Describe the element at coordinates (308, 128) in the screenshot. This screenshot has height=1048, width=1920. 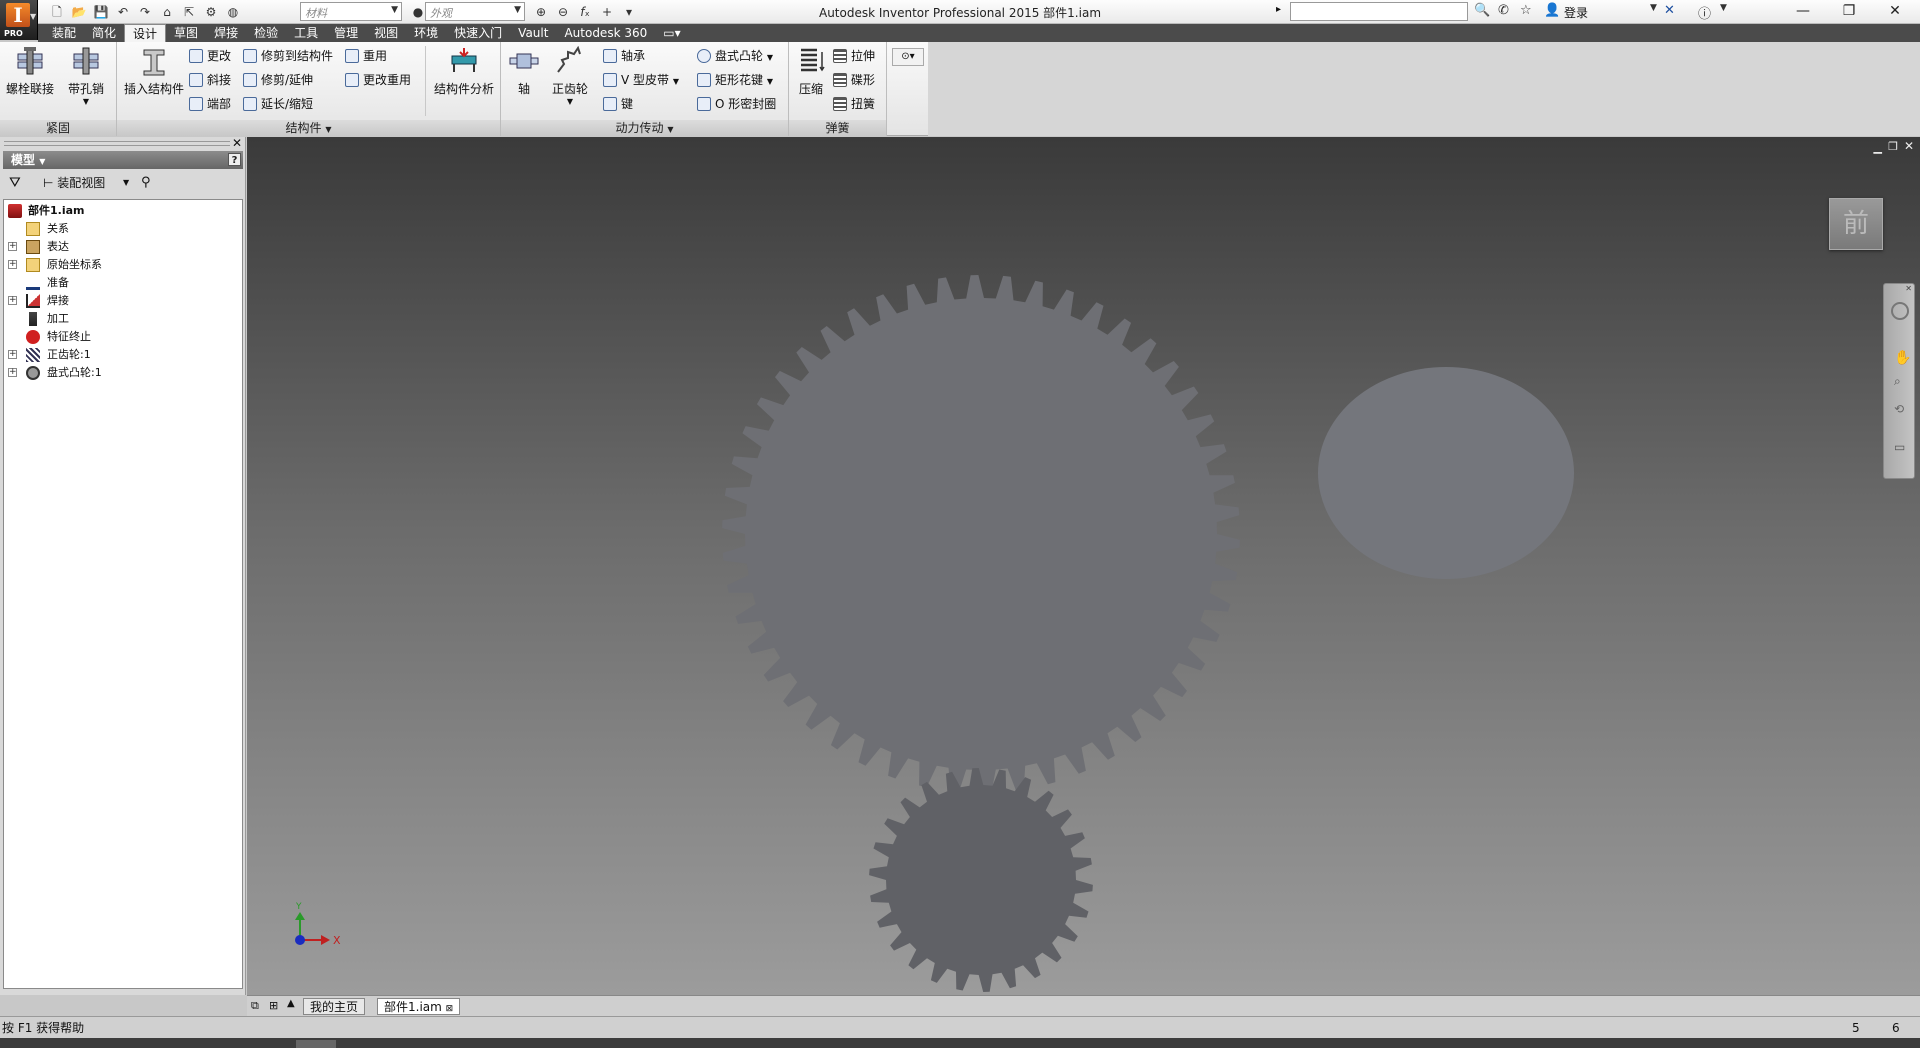
I see `panel-frame-label: 结构件 ▼` at that location.